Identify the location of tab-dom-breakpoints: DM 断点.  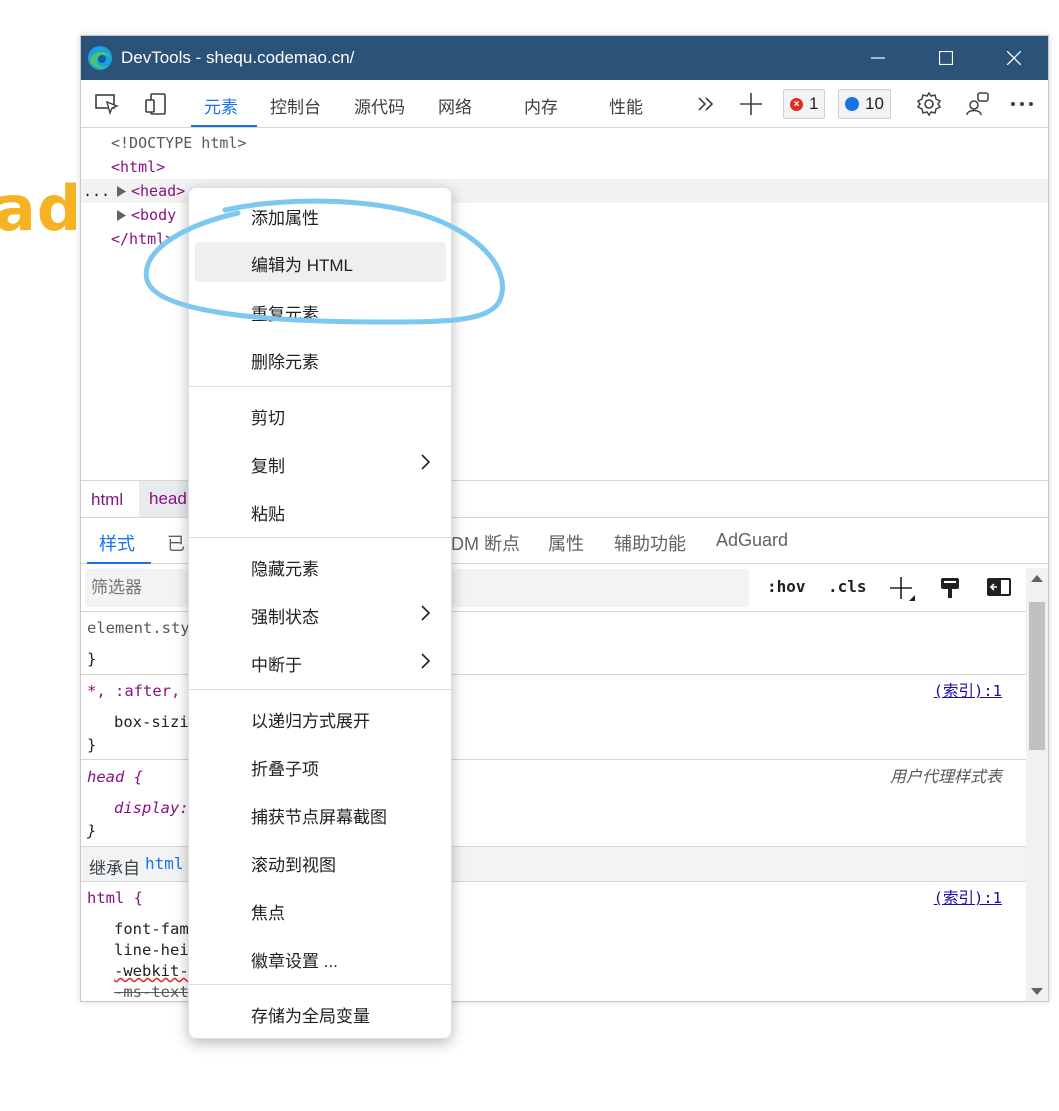
(485, 543).